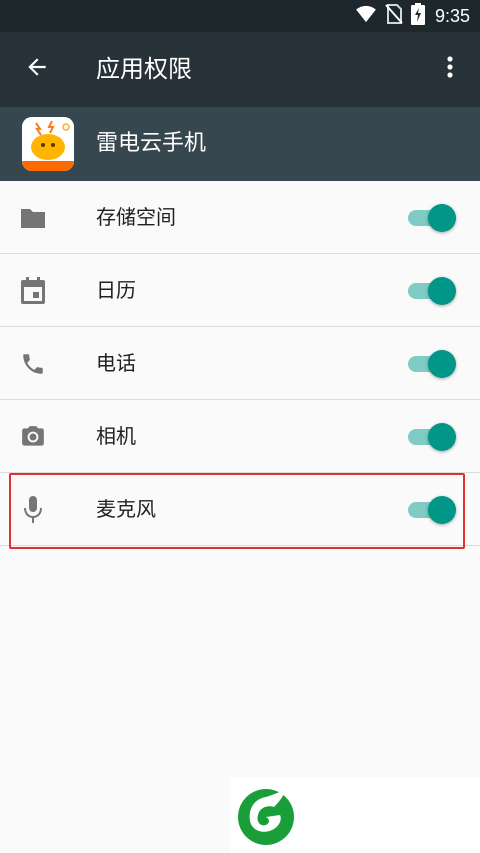 The width and height of the screenshot is (480, 853). I want to click on back-button, so click(37, 69).